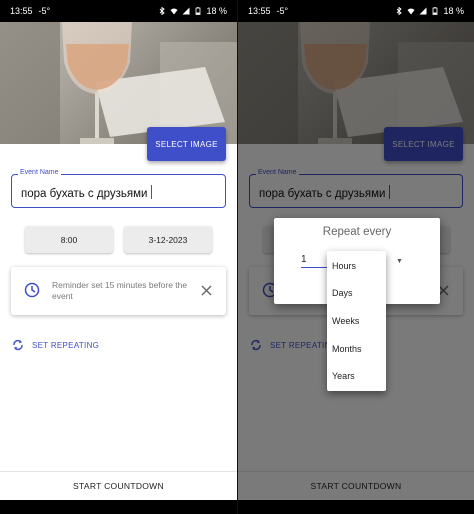 This screenshot has width=474, height=514. Describe the element at coordinates (315, 261) in the screenshot. I see `repeat-number-input: 1` at that location.